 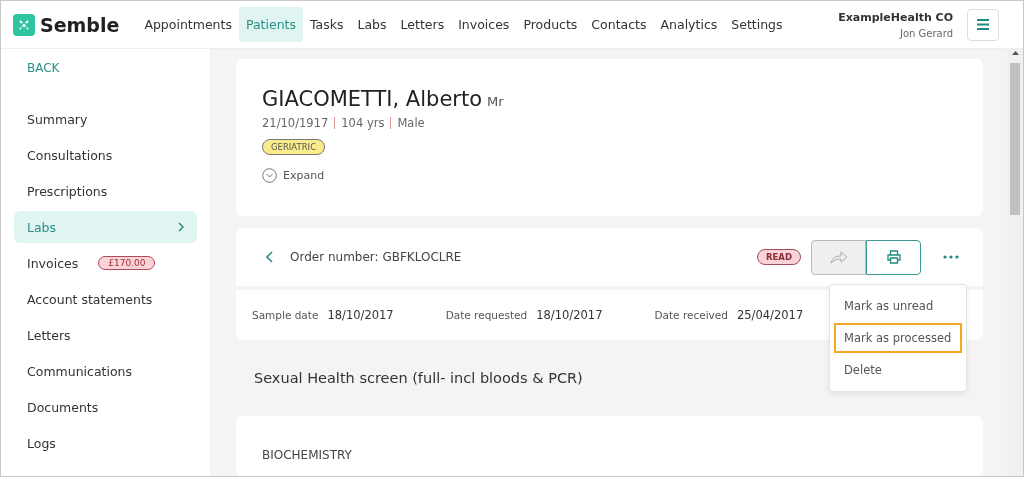 I want to click on share-arrow-icon, so click(x=838, y=257).